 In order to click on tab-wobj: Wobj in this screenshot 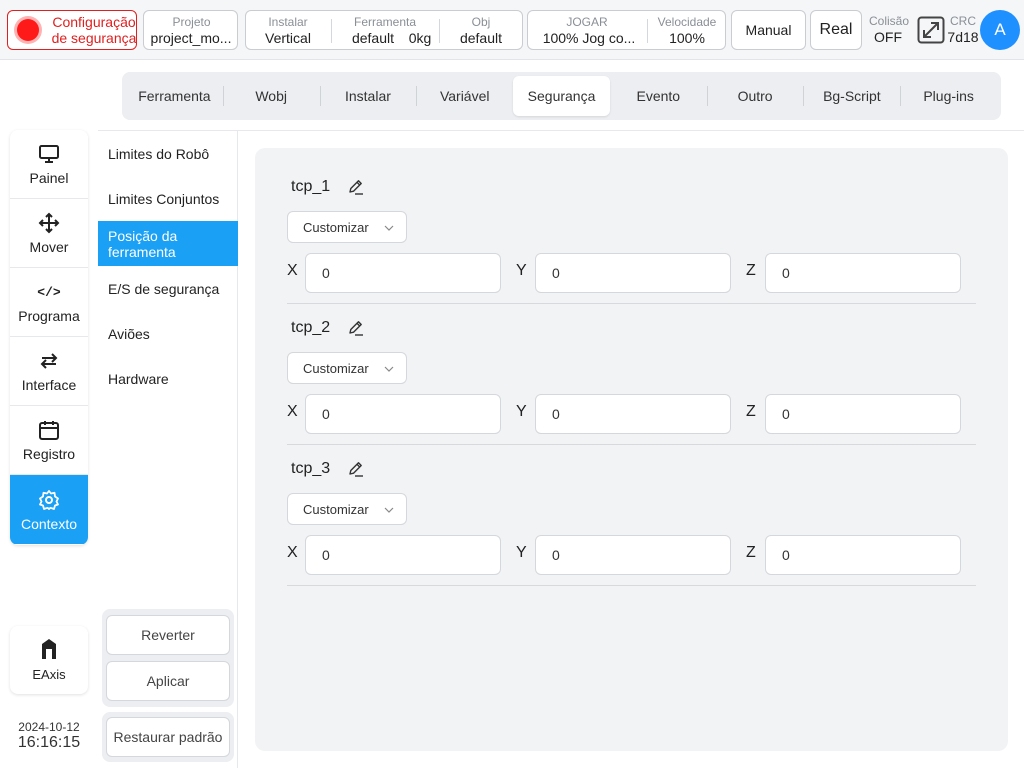, I will do `click(271, 96)`.